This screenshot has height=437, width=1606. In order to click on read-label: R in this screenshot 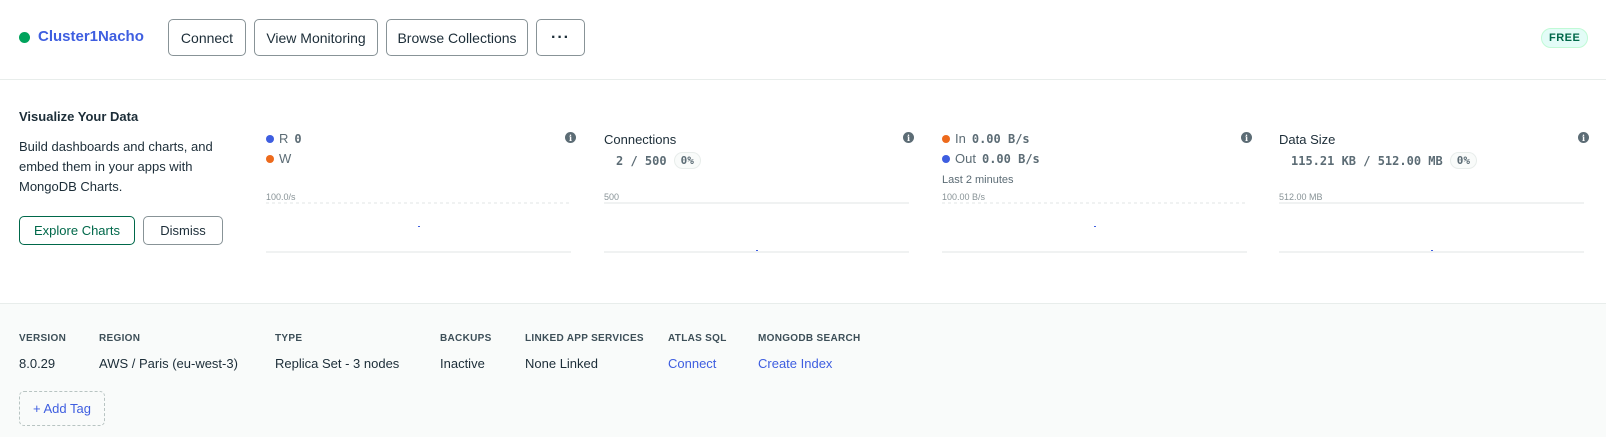, I will do `click(284, 138)`.